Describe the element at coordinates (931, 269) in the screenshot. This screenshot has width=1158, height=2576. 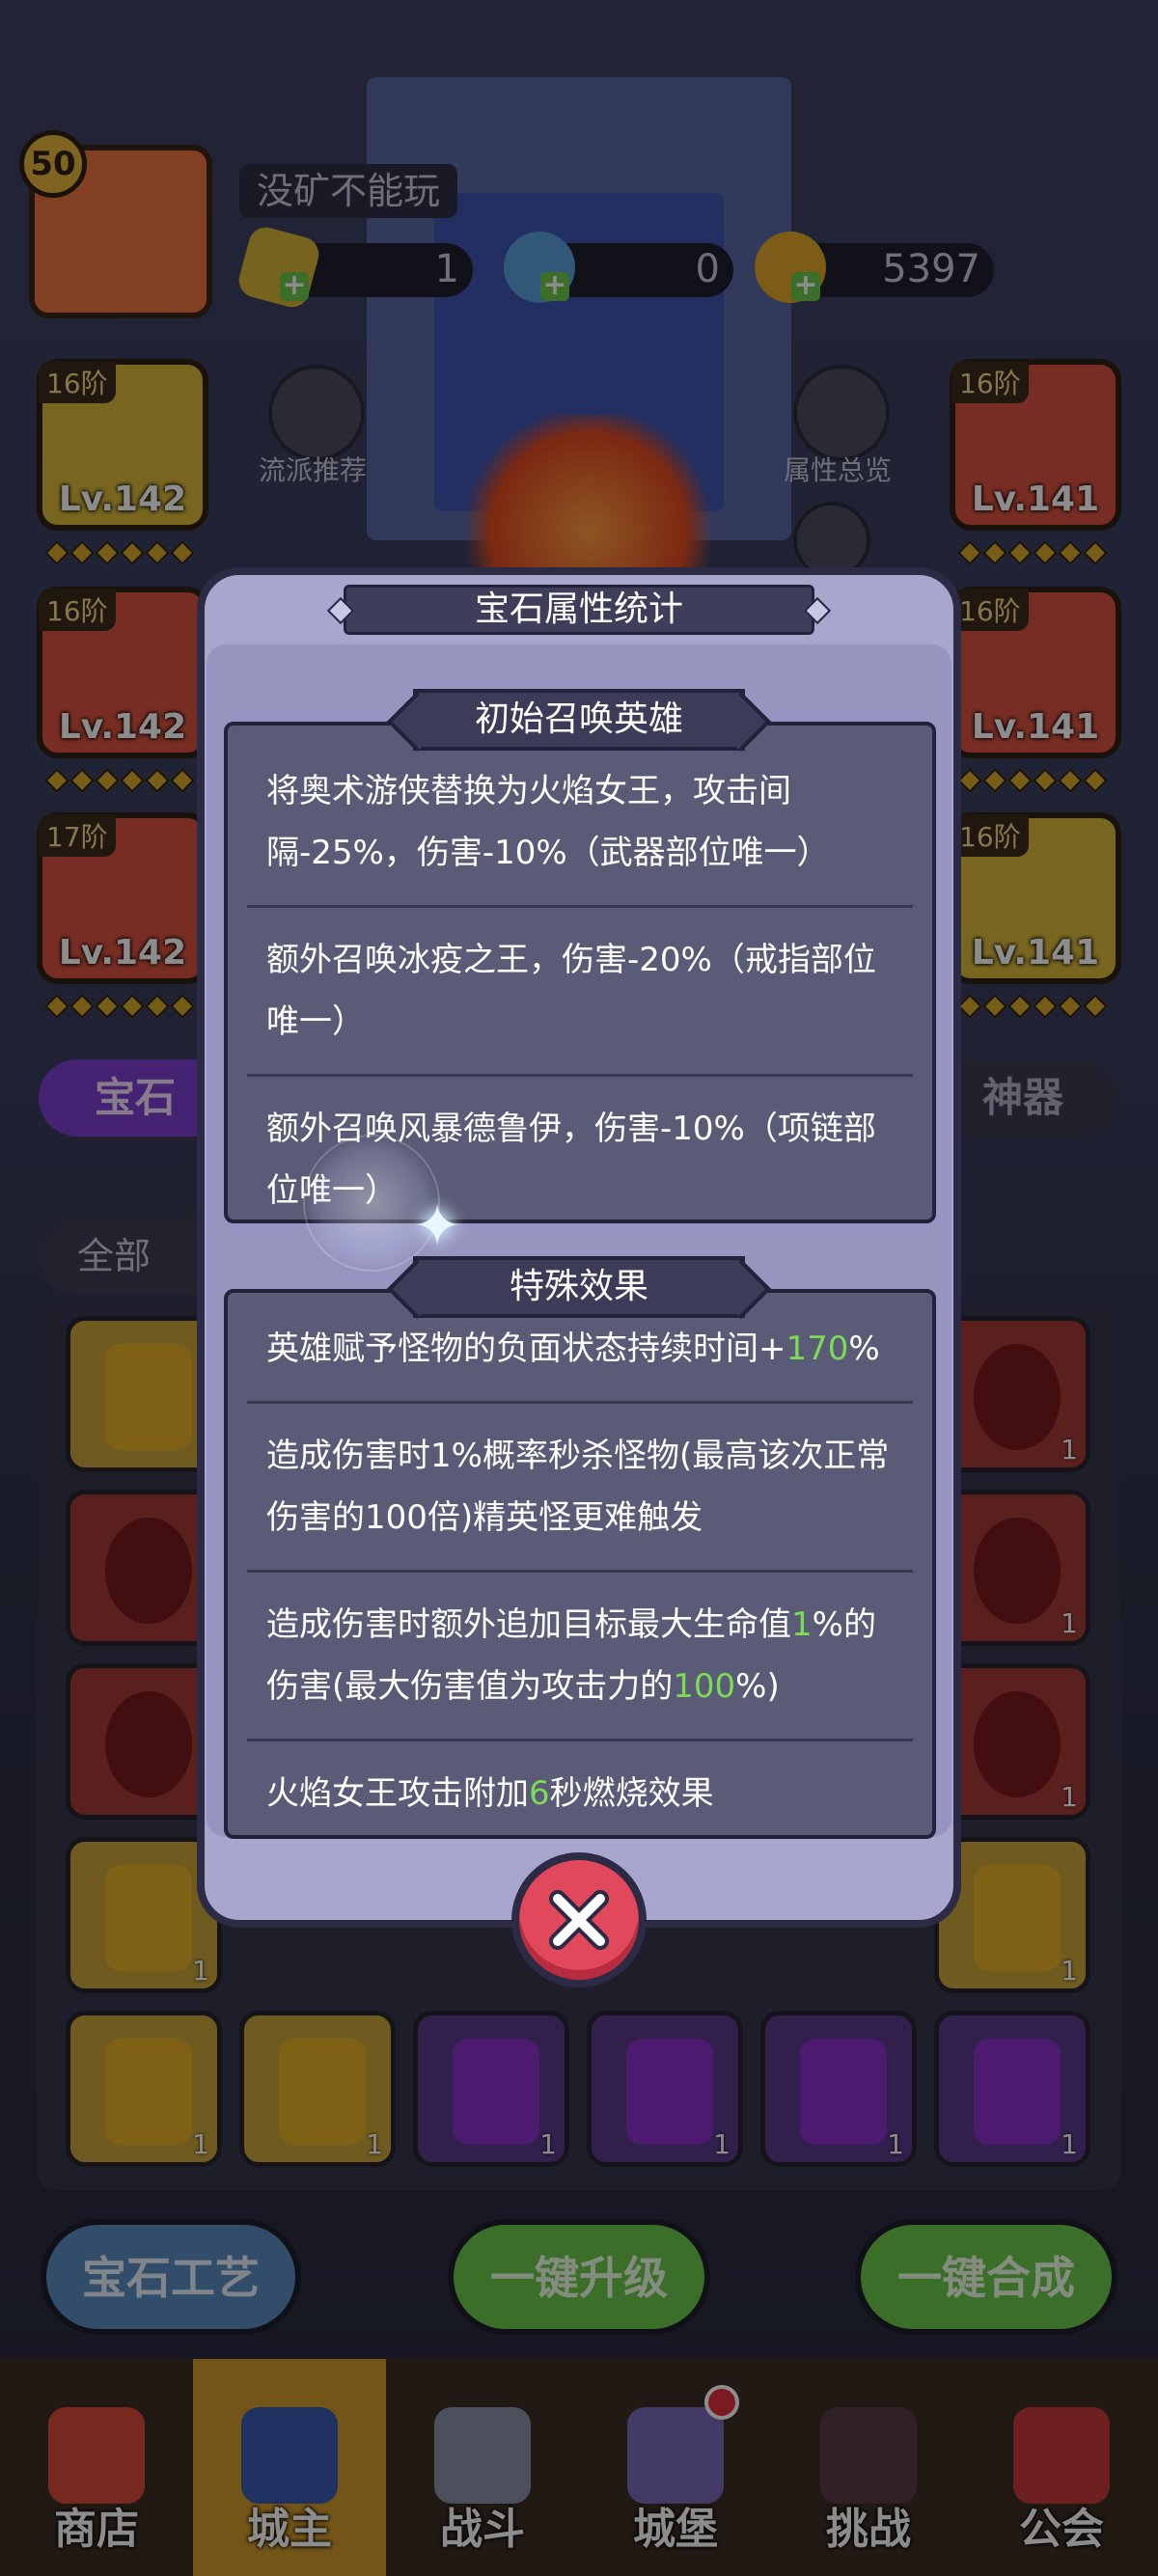
I see `coin-count: 5397` at that location.